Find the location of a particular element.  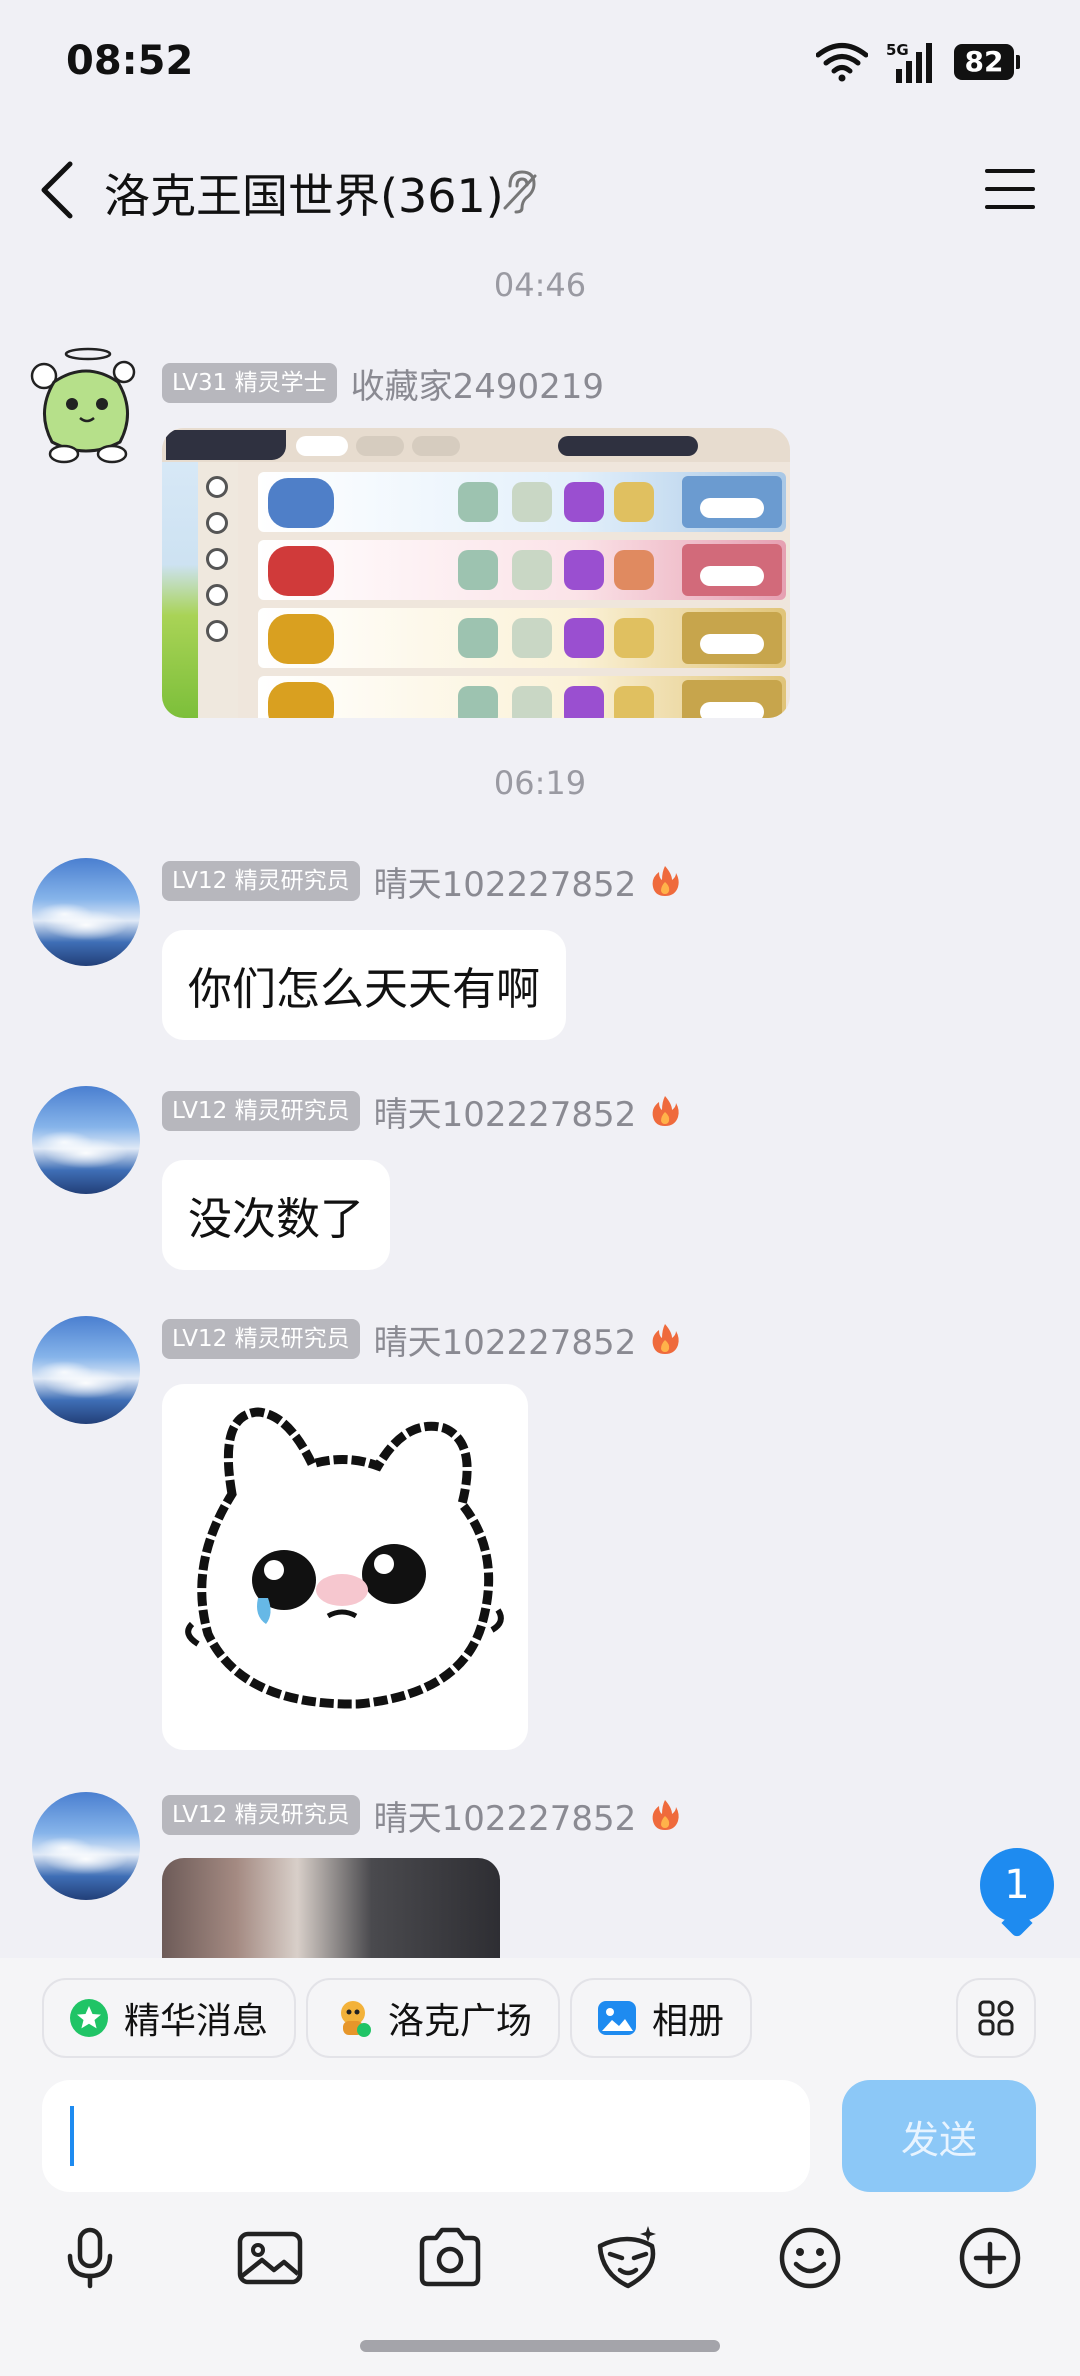

message-input is located at coordinates (426, 2136).